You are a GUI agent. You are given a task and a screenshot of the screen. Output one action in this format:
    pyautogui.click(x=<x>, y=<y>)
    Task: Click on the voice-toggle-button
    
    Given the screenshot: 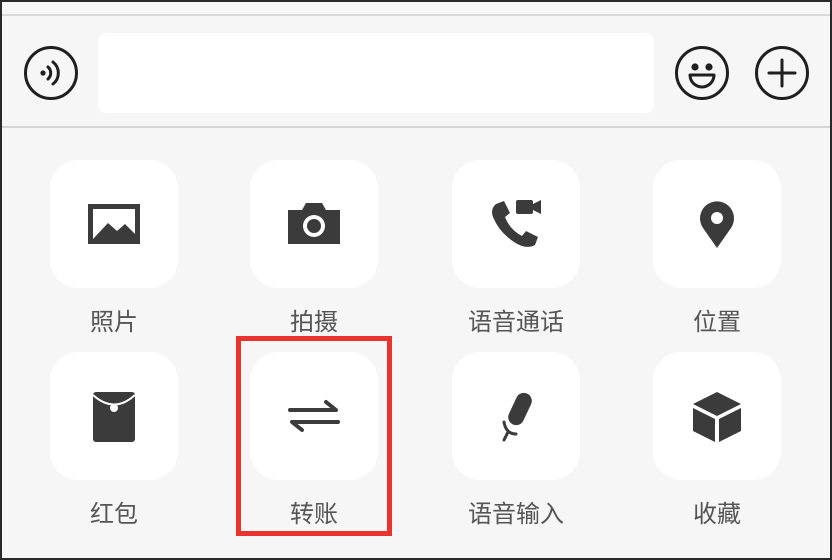 What is the action you would take?
    pyautogui.click(x=51, y=73)
    